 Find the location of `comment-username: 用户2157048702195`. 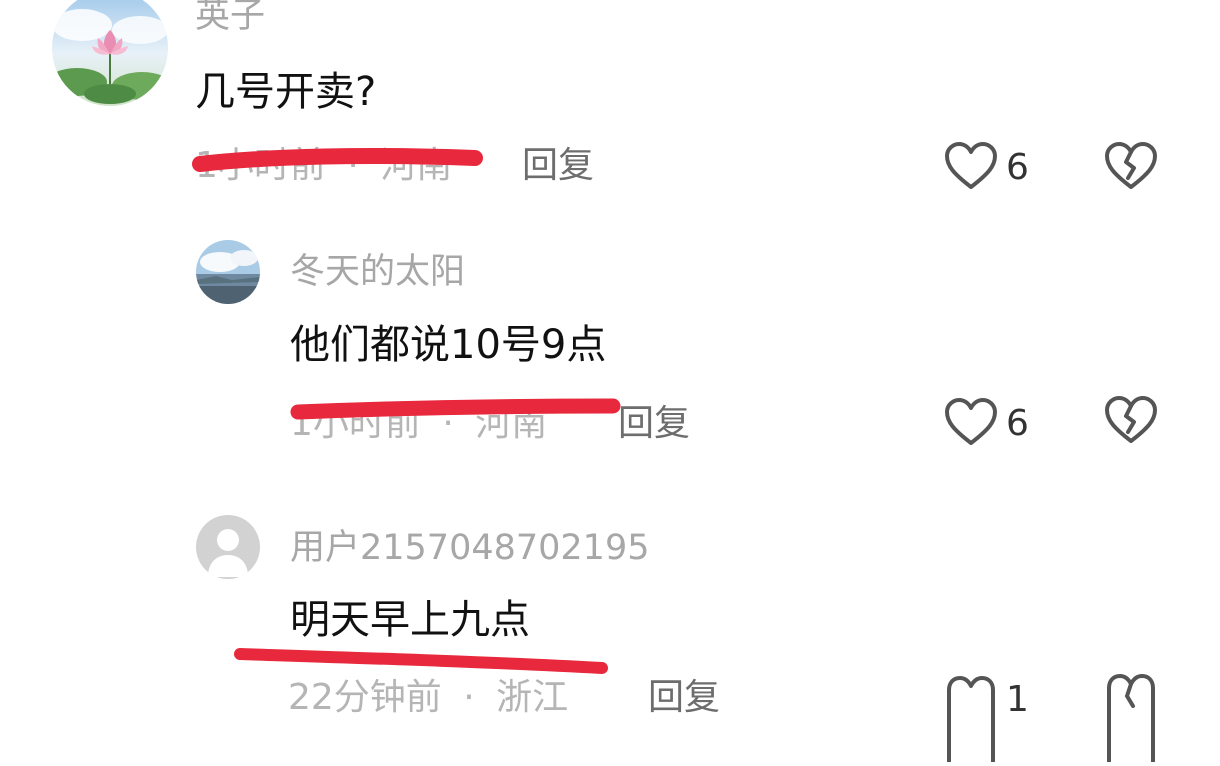

comment-username: 用户2157048702195 is located at coordinates (470, 548).